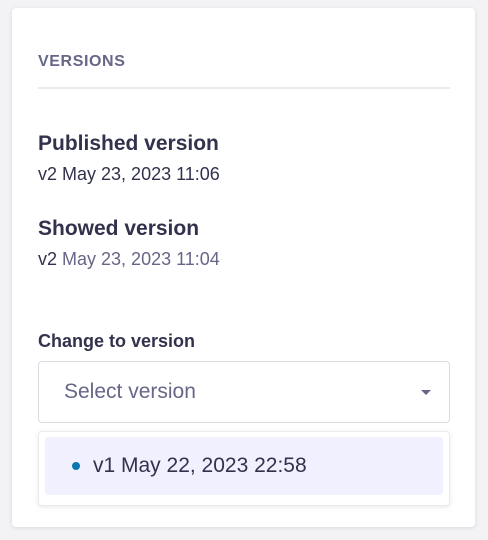  I want to click on divider, so click(244, 88).